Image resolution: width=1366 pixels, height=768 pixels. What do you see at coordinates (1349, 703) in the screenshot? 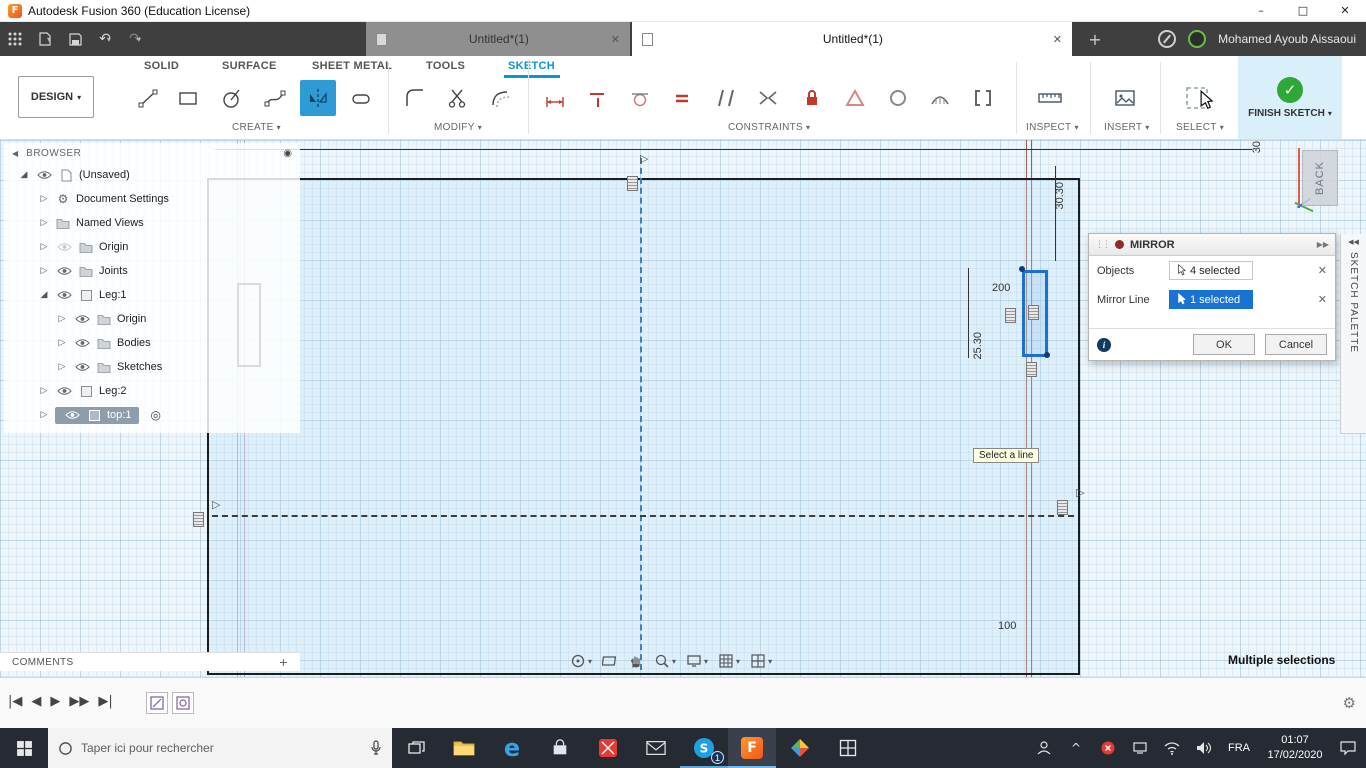
I see `timeline-settings-gear-icon: ⚙` at bounding box center [1349, 703].